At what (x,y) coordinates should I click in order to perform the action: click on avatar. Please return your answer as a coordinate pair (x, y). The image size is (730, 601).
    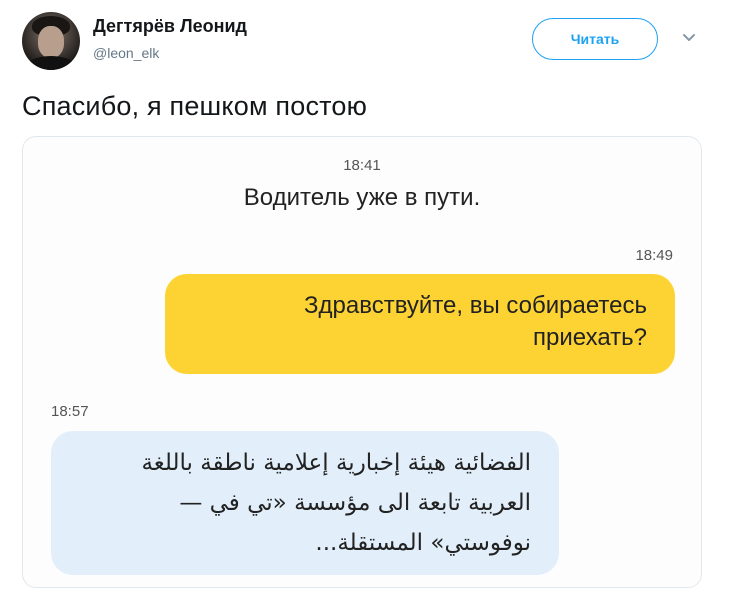
    Looking at the image, I should click on (51, 41).